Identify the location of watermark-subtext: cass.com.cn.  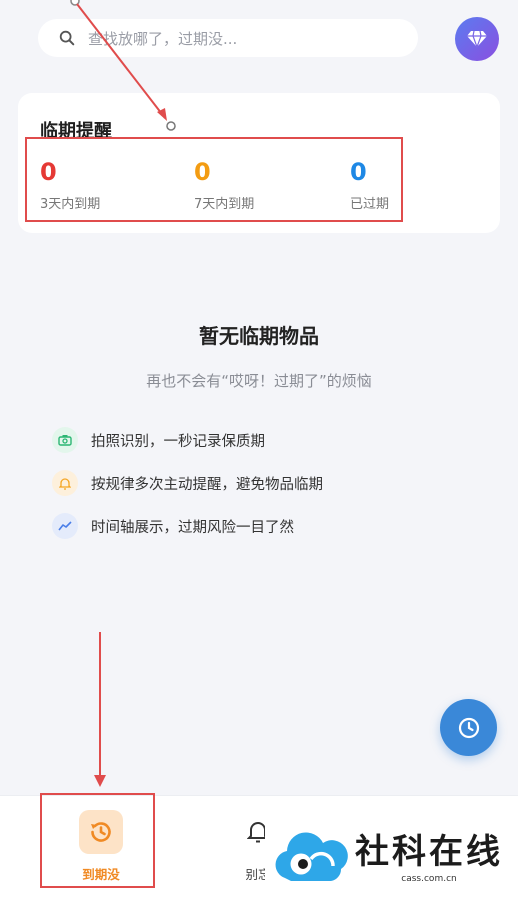
(429, 879).